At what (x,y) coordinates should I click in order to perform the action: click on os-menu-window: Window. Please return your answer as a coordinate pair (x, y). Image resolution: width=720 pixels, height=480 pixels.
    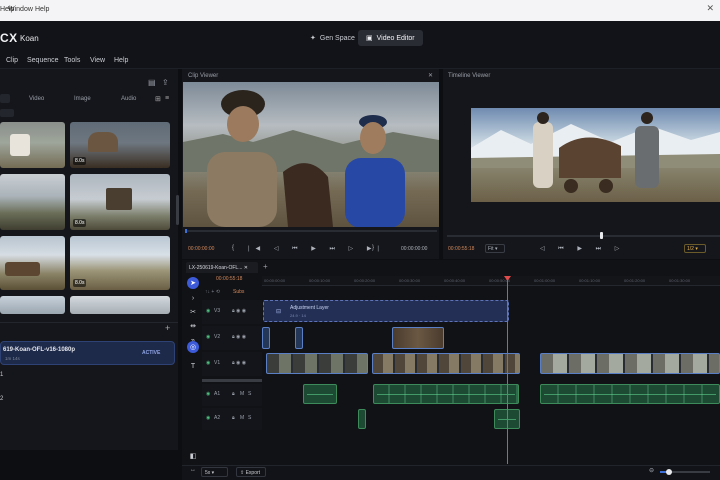
    Looking at the image, I should click on (20, 9).